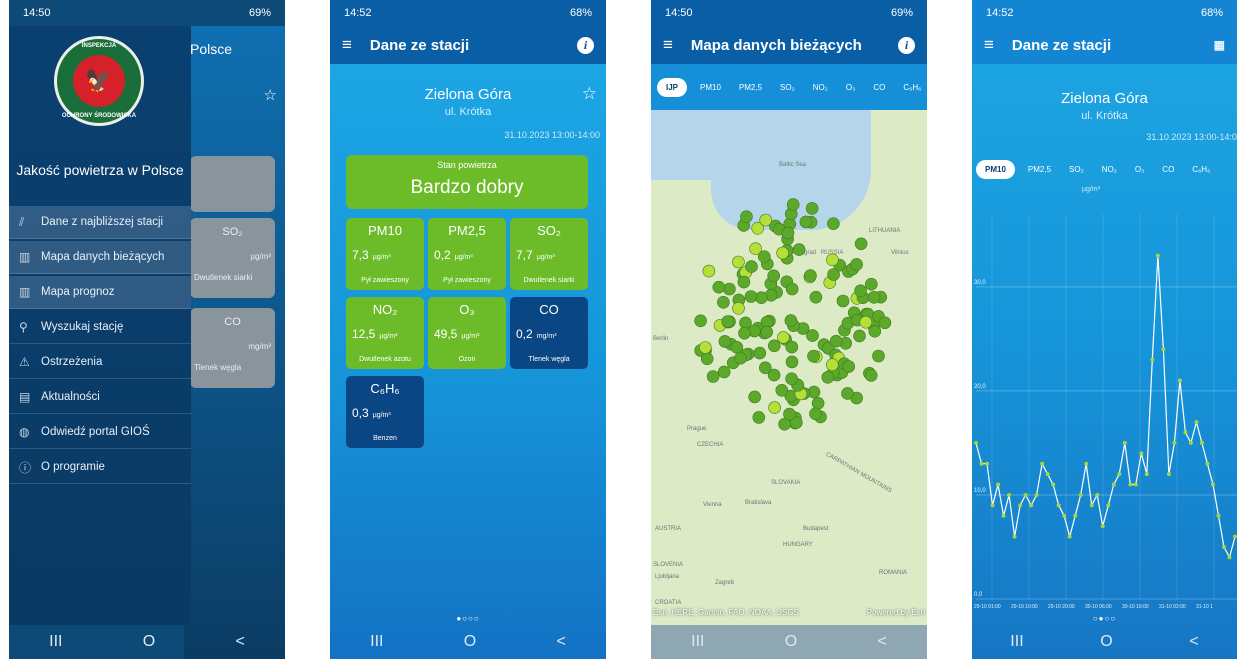  What do you see at coordinates (672, 87) in the screenshot?
I see `pollutant-chip: IJP` at bounding box center [672, 87].